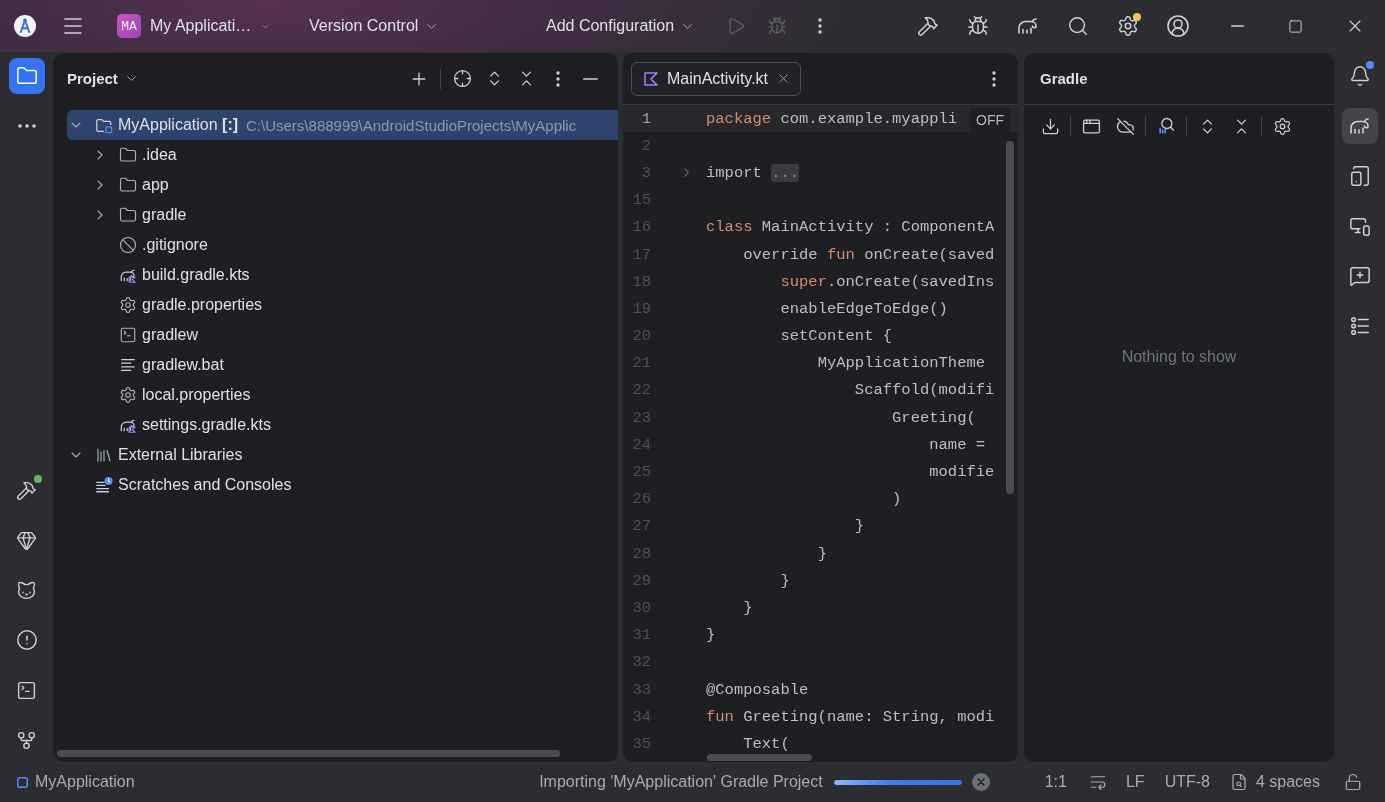 This screenshot has width=1385, height=802. I want to click on empty-message: Nothing to show, so click(1179, 357).